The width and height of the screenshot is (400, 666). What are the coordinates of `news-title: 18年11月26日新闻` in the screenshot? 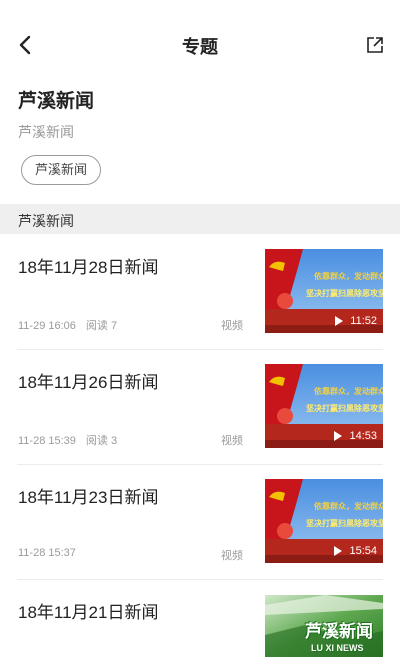 It's located at (88, 382).